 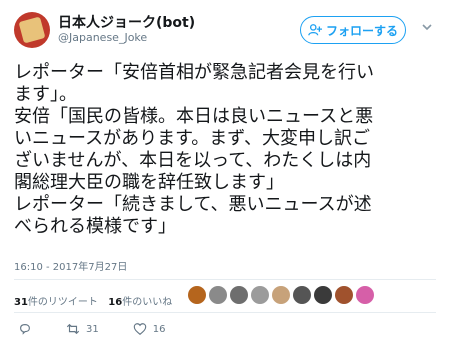 What do you see at coordinates (82, 329) in the screenshot?
I see `retweet-button: 31` at bounding box center [82, 329].